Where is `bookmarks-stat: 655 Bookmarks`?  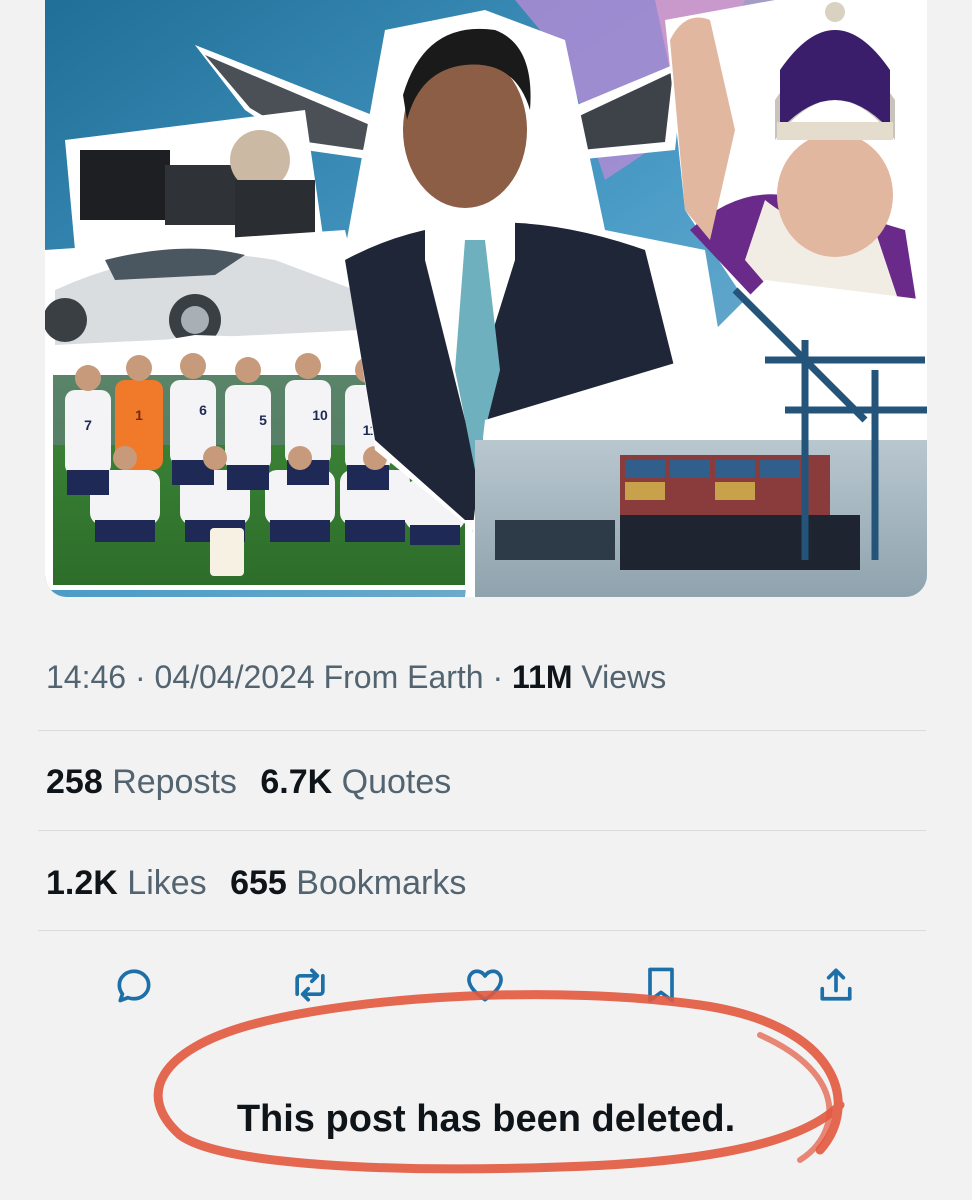 bookmarks-stat: 655 Bookmarks is located at coordinates (348, 883).